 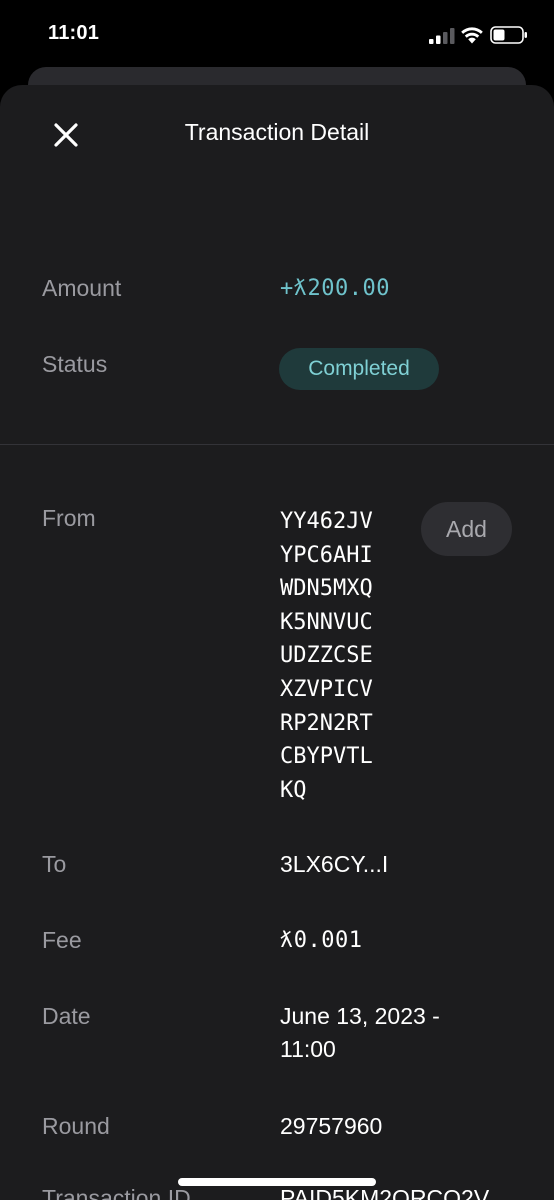 What do you see at coordinates (326, 555) in the screenshot?
I see `from-address-line: YPC6AHI` at bounding box center [326, 555].